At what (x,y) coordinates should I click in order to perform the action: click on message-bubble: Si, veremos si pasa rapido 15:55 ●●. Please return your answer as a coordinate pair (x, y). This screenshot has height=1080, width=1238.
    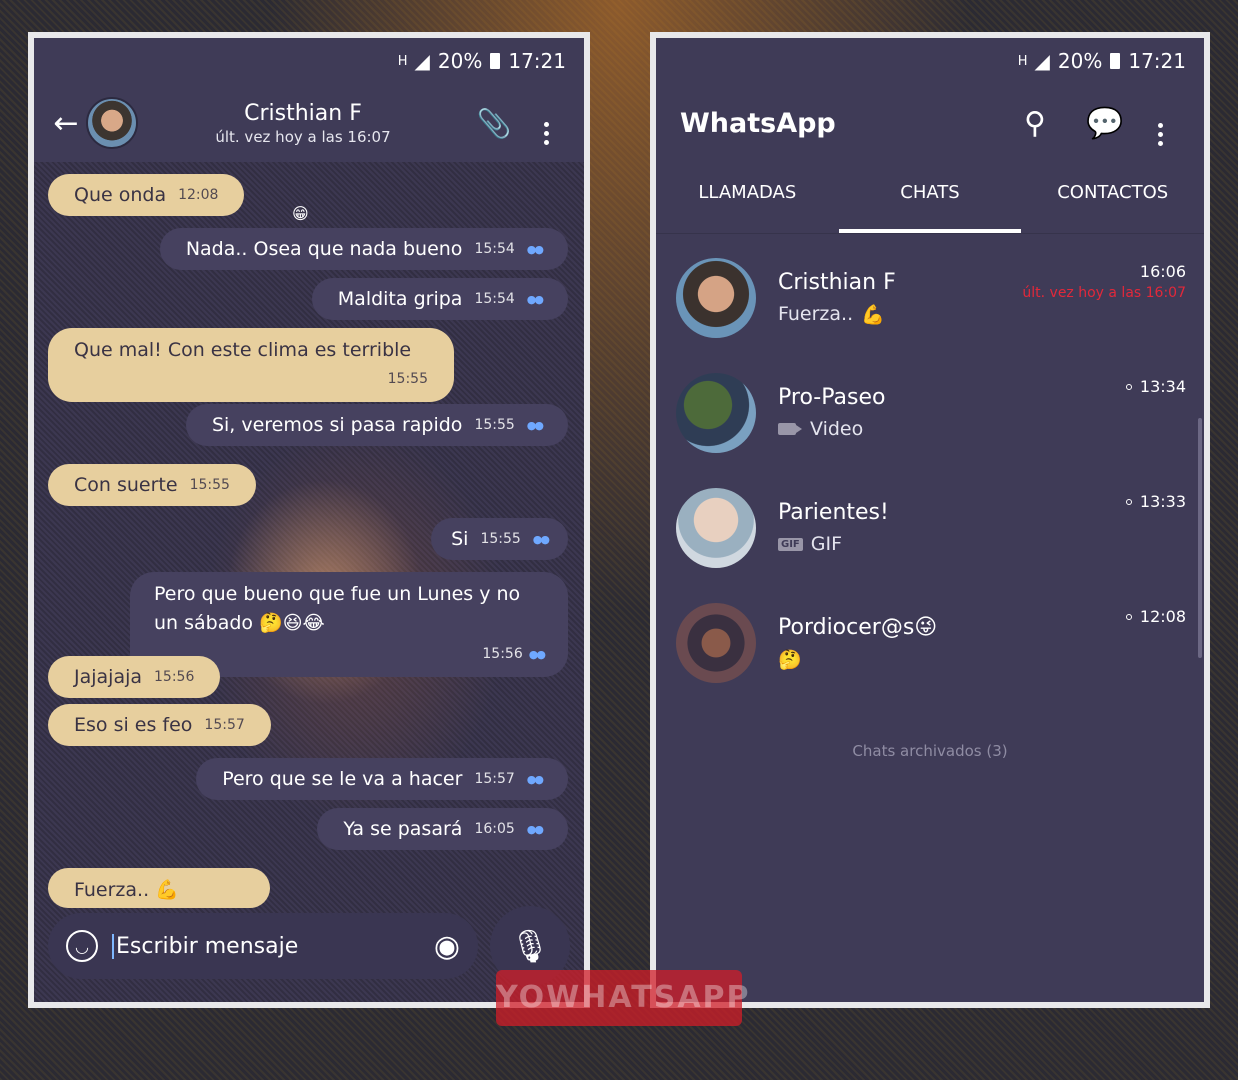
    Looking at the image, I should click on (376, 425).